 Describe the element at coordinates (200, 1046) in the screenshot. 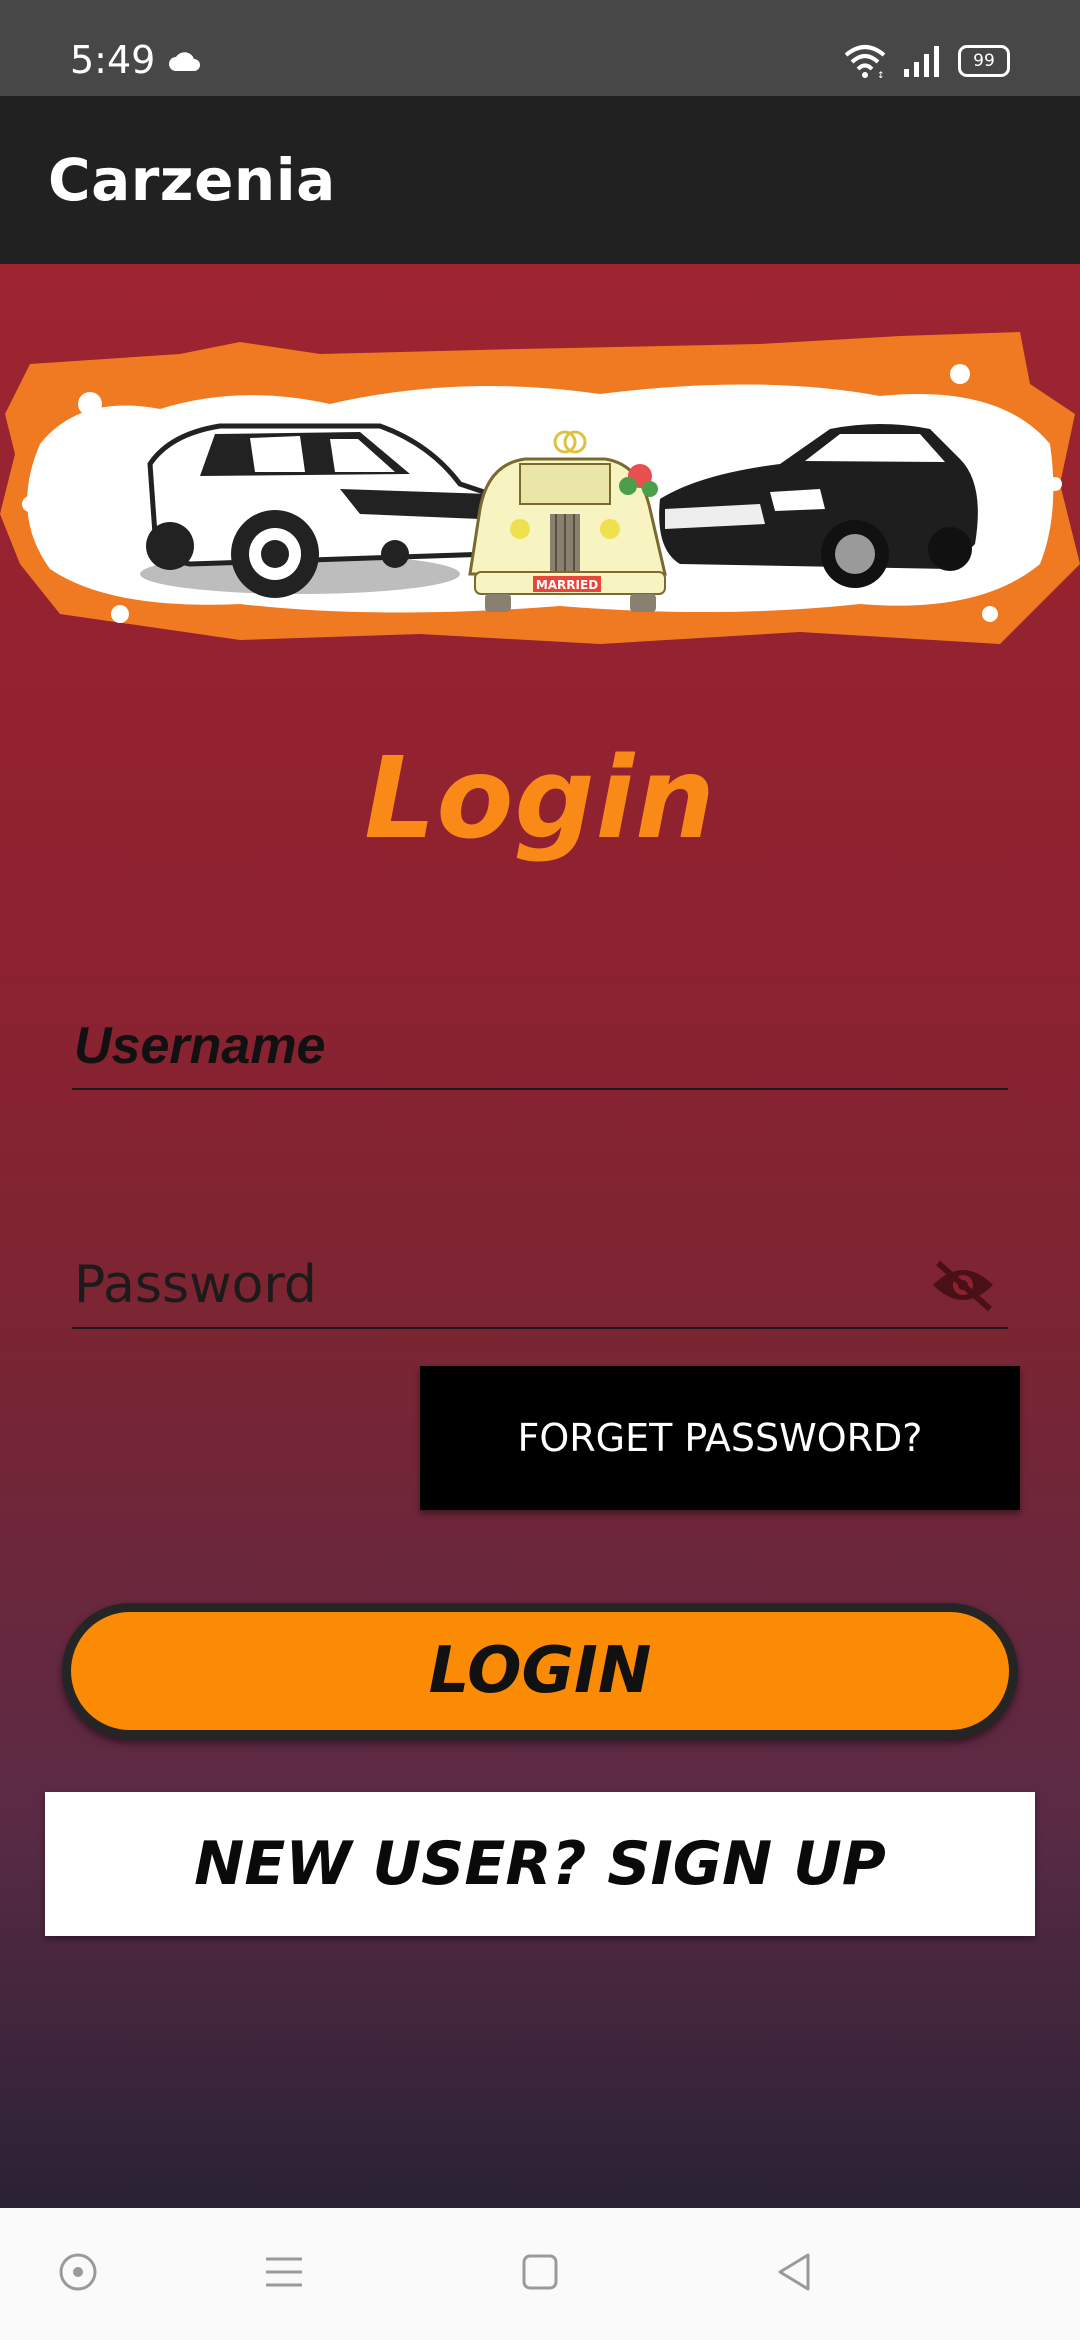

I see `username-placeholder: Username` at that location.